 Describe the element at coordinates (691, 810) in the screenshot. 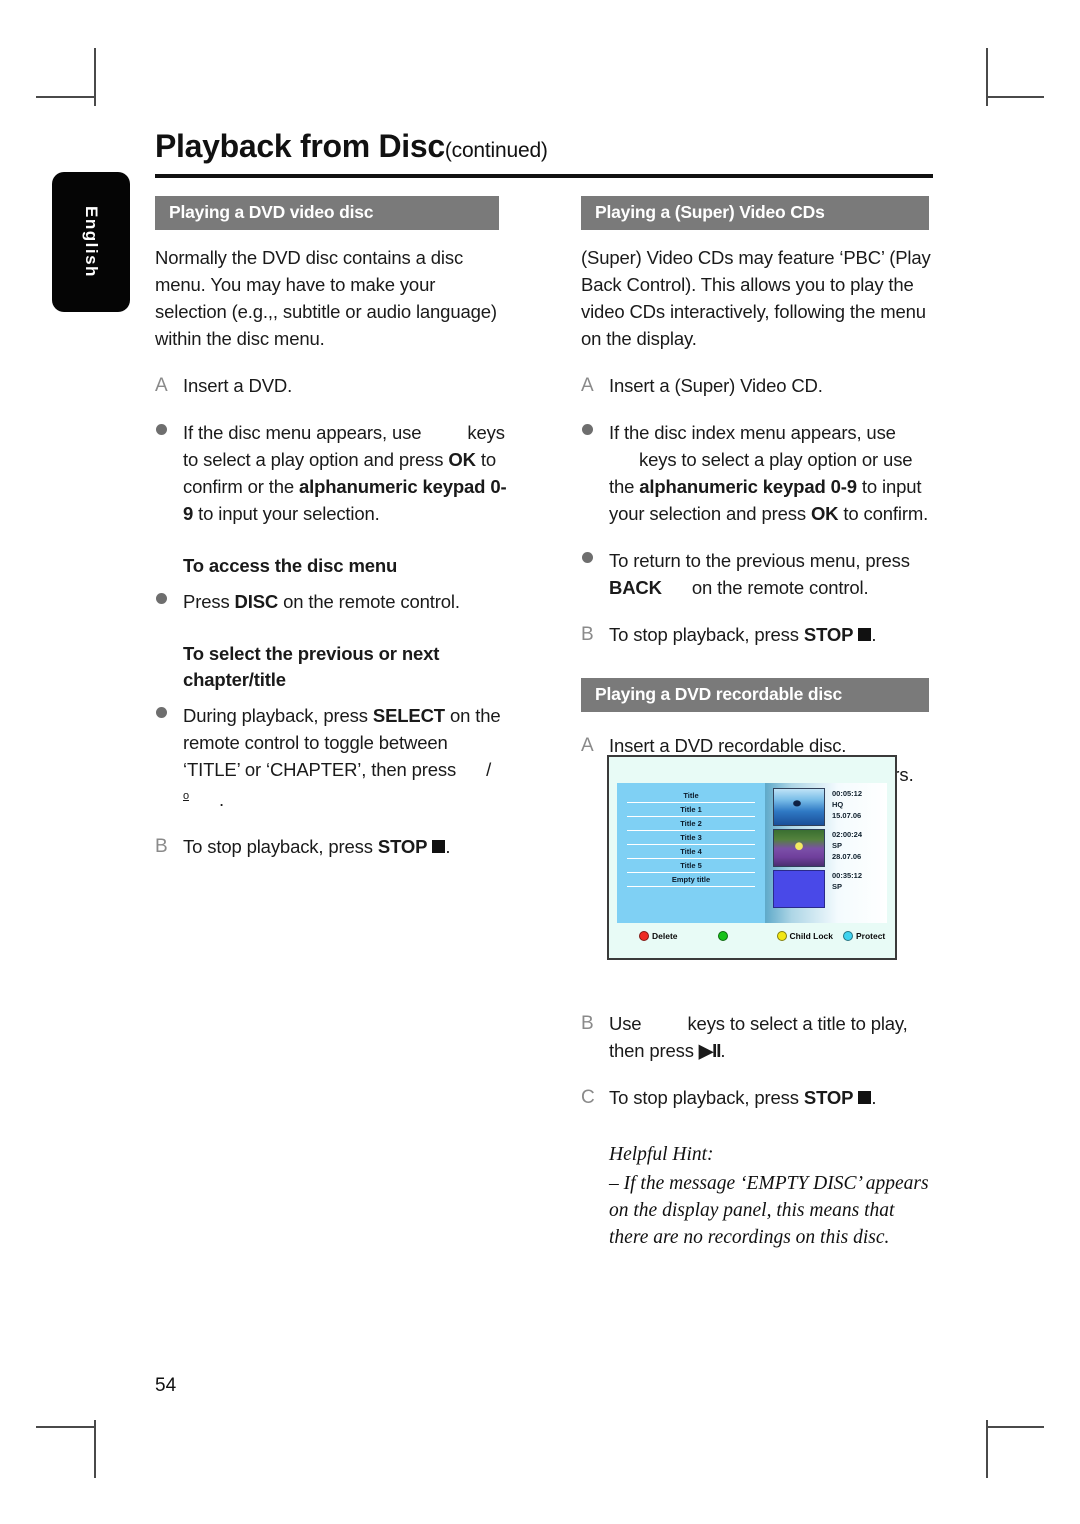

I see `title-list-item: Title 1` at that location.